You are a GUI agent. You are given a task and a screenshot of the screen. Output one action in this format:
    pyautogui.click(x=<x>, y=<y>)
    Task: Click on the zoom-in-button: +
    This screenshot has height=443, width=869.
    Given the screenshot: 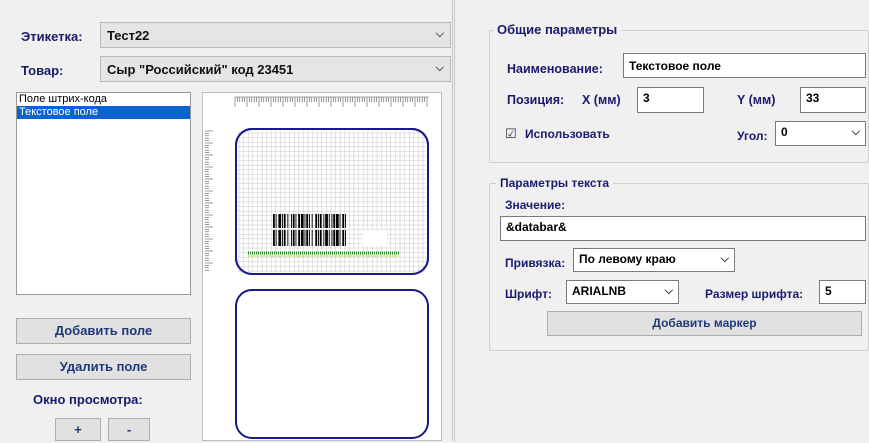 What is the action you would take?
    pyautogui.click(x=78, y=429)
    